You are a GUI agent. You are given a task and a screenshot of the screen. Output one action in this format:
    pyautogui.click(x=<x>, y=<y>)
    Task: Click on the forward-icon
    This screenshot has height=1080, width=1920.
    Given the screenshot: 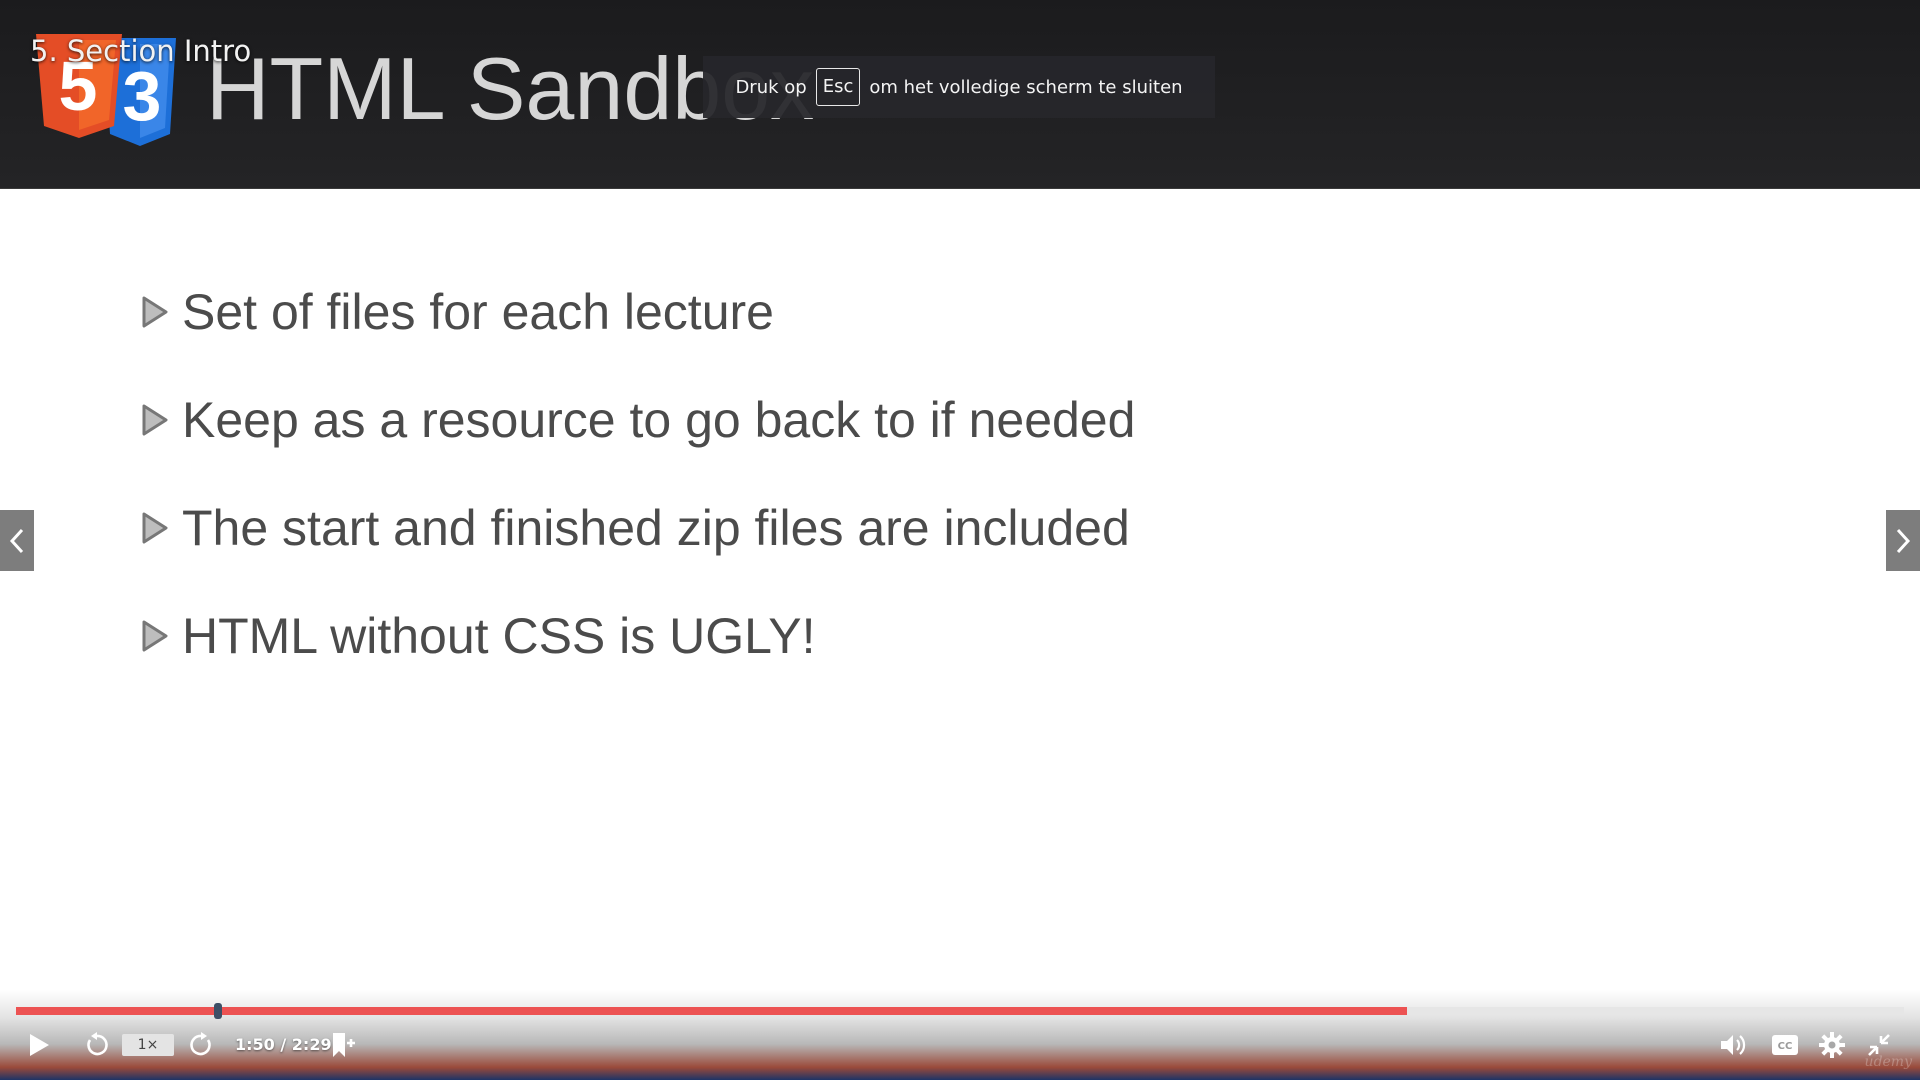 What is the action you would take?
    pyautogui.click(x=200, y=1044)
    